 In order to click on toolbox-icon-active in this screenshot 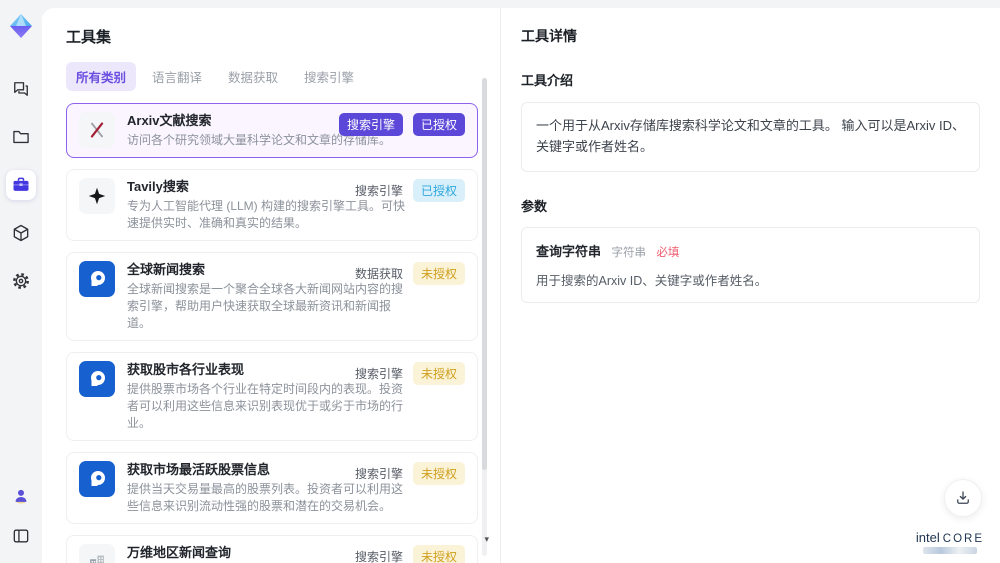, I will do `click(21, 185)`.